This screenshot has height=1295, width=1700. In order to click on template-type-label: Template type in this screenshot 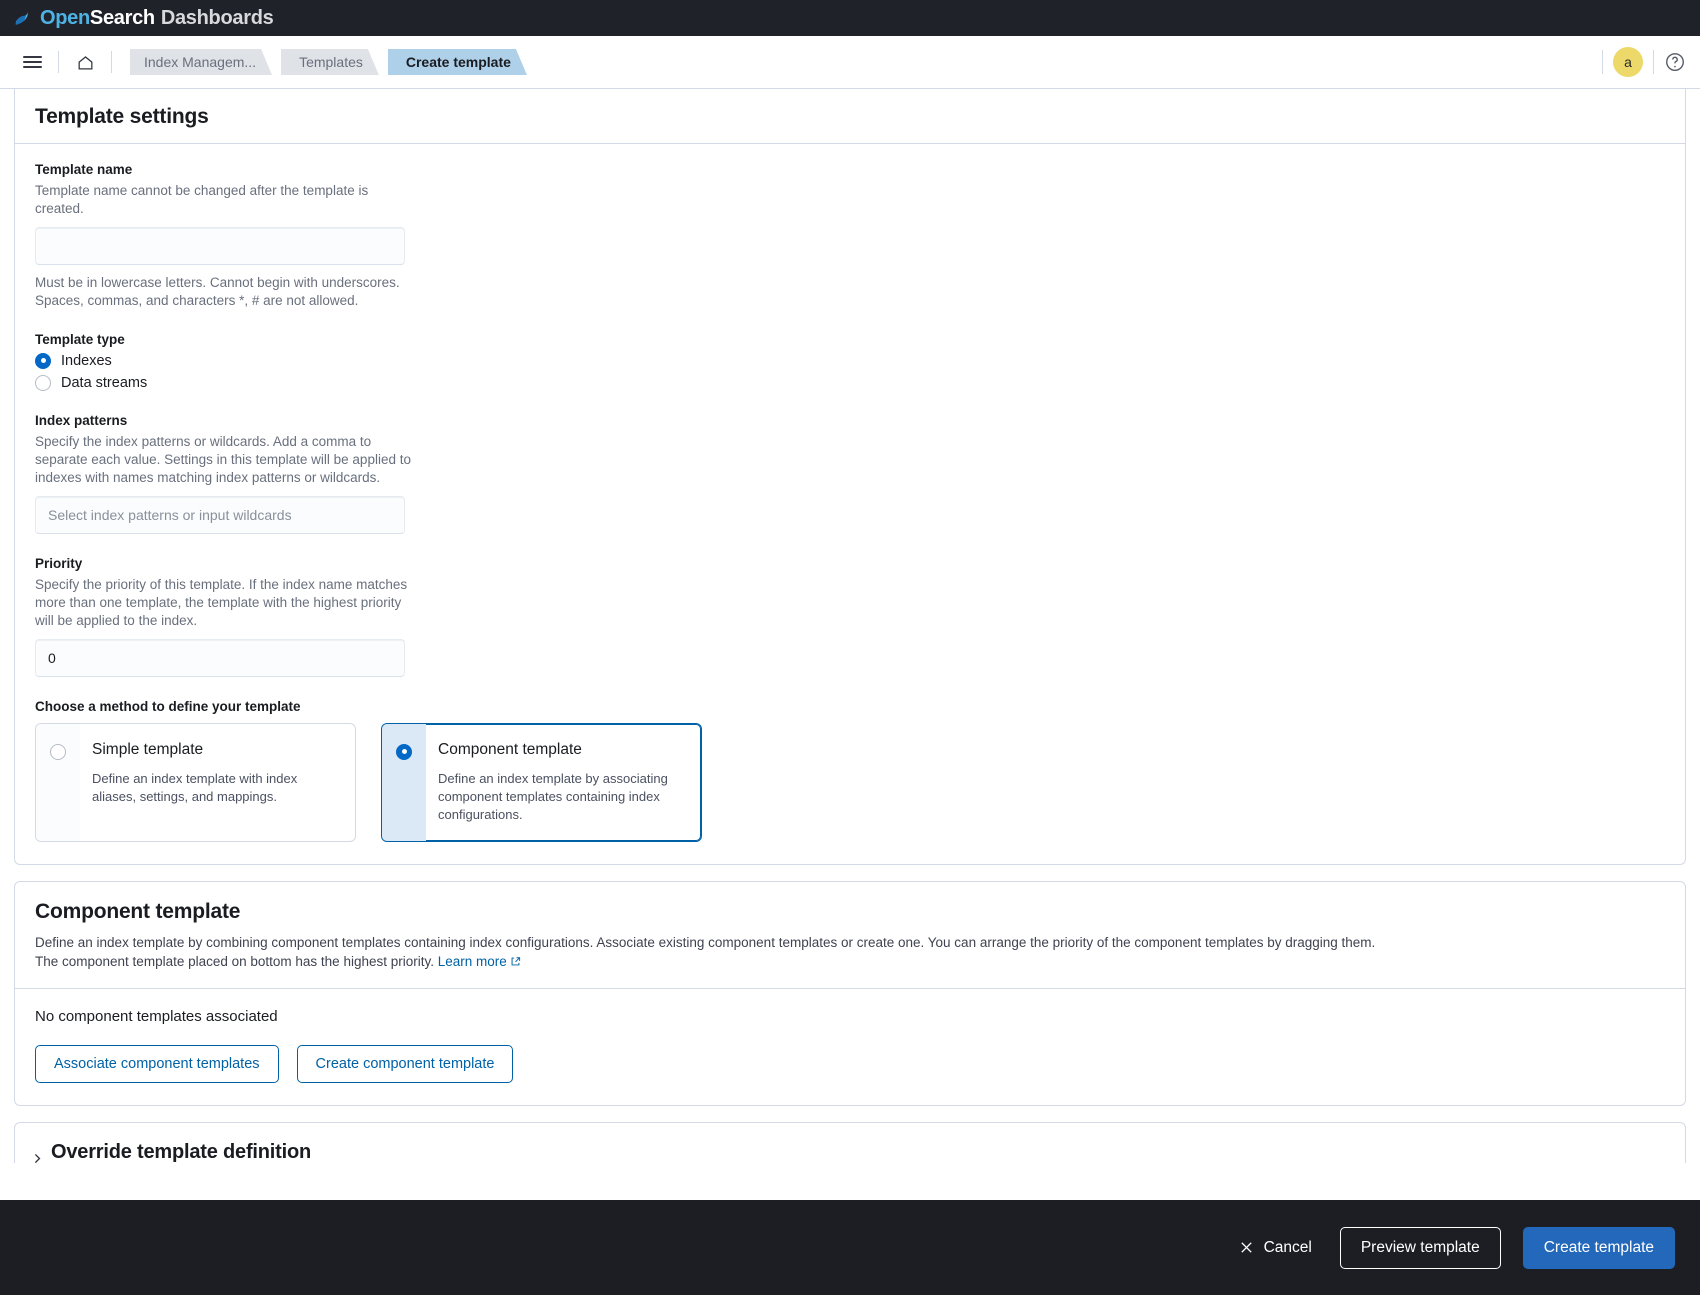, I will do `click(80, 339)`.